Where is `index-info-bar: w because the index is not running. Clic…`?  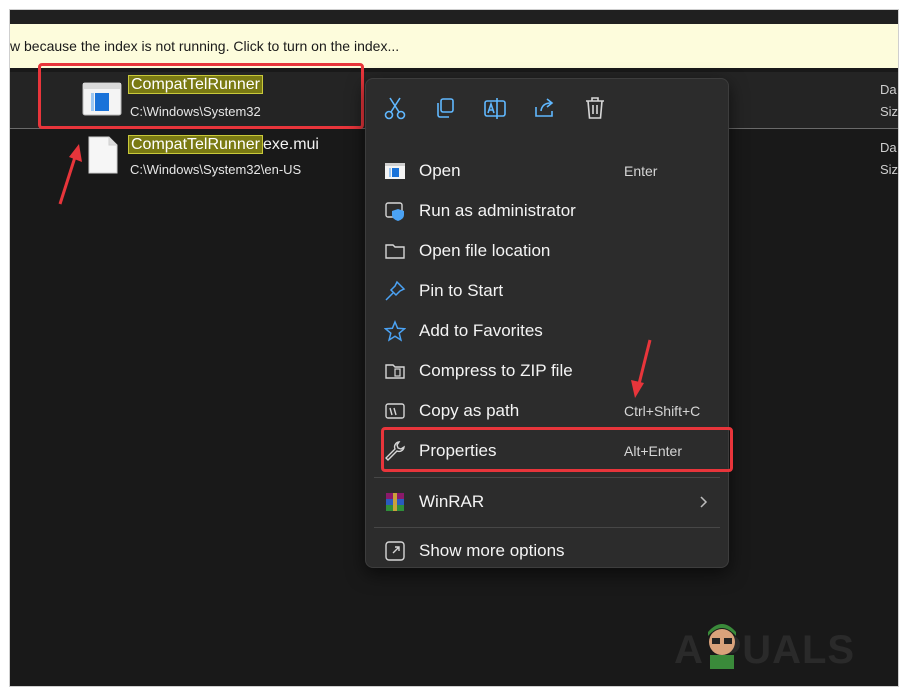 index-info-bar: w because the index is not running. Clic… is located at coordinates (454, 46).